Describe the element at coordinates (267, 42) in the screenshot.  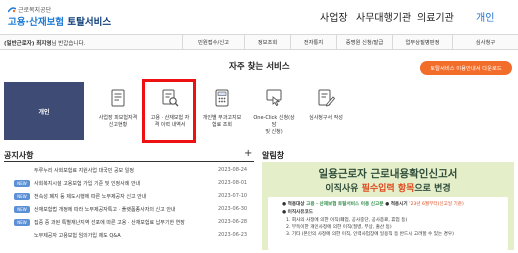
I see `menu-info-lookup: 정보조회` at that location.